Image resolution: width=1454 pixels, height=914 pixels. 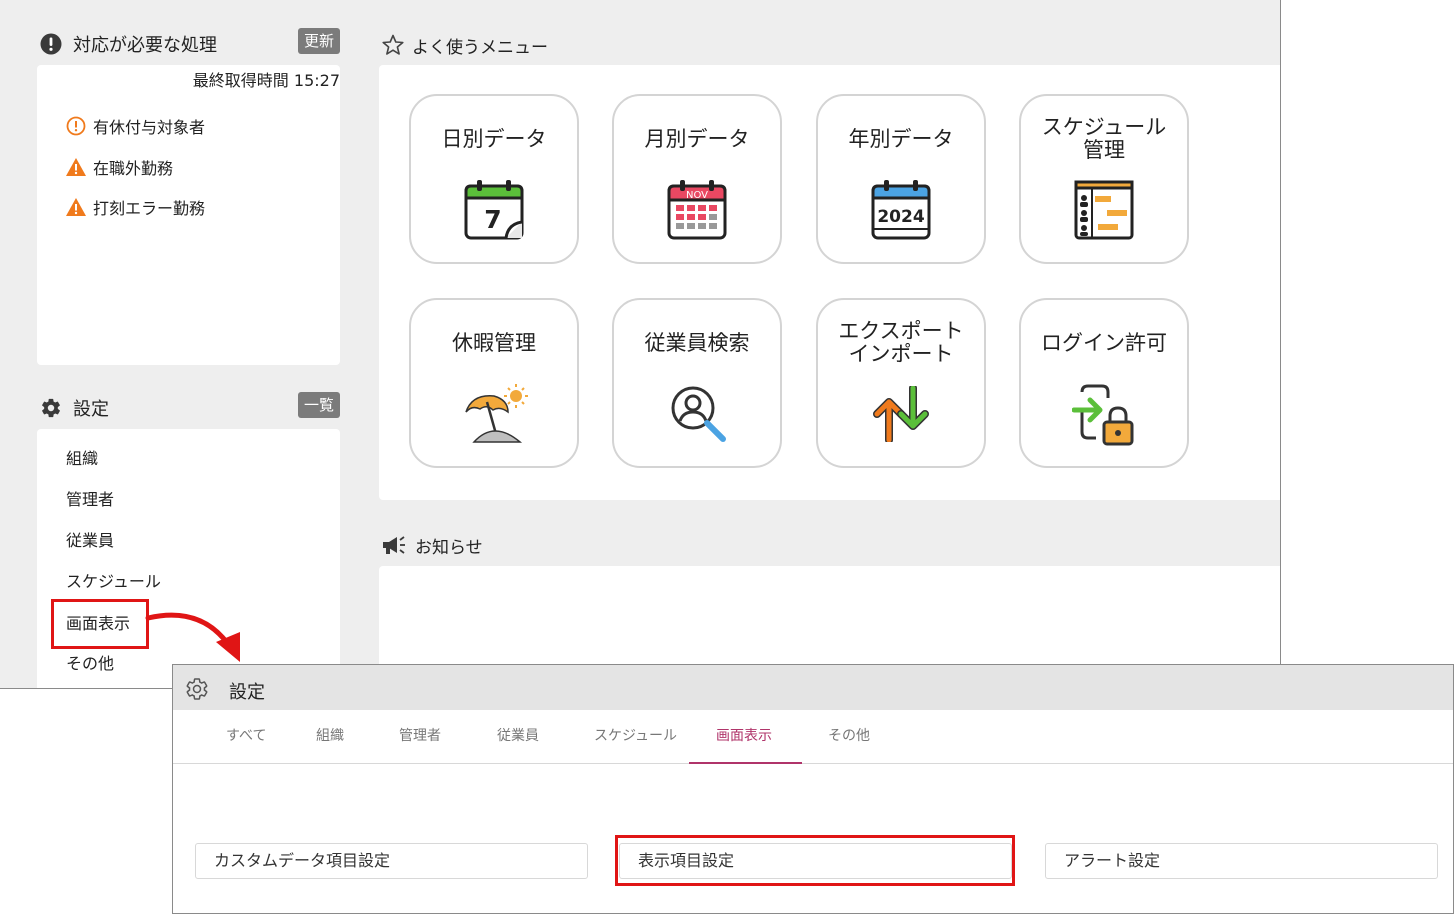 I want to click on settings-link-organization: 組織, so click(x=82, y=459).